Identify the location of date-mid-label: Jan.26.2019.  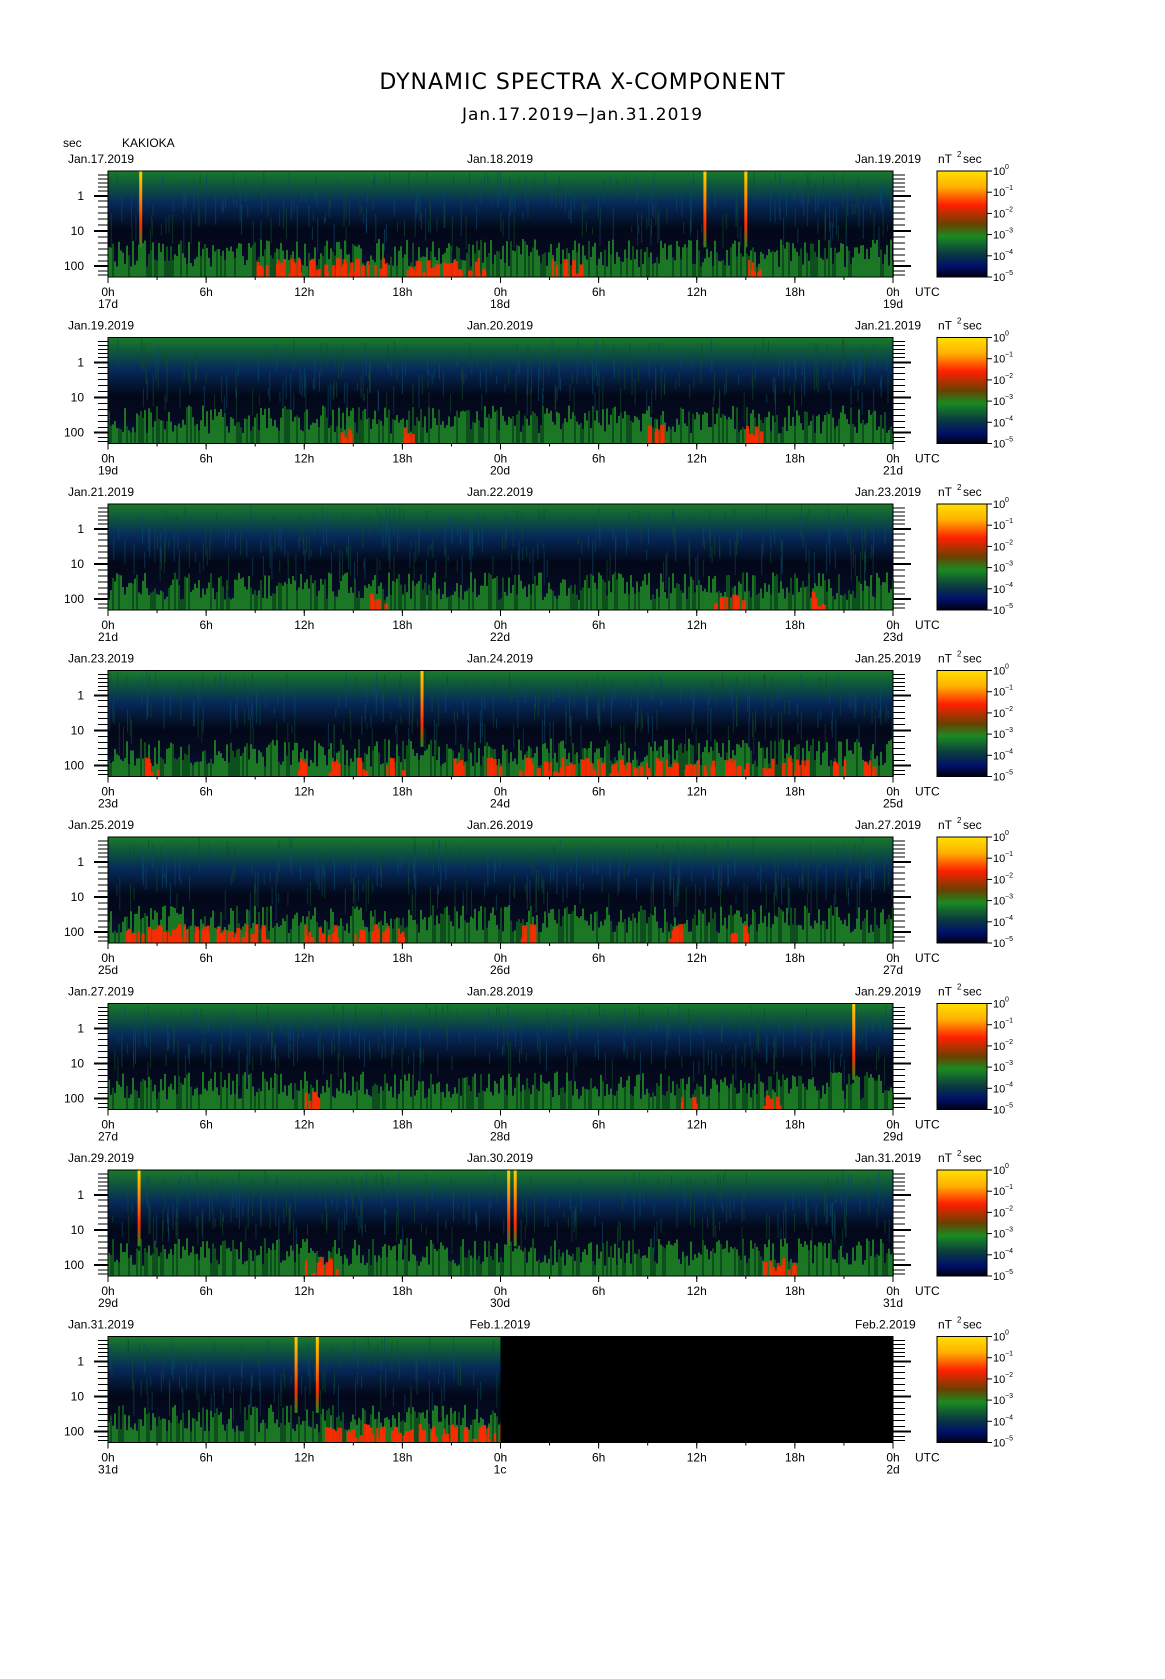
(500, 825).